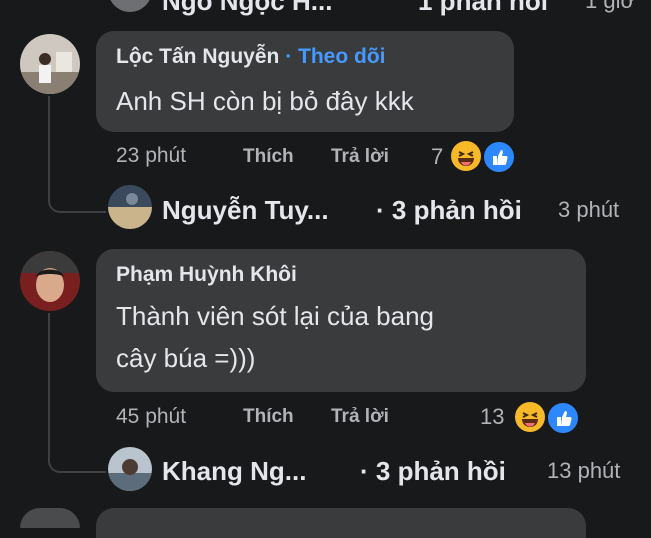 This screenshot has width=651, height=538. I want to click on avatar, so click(130, 6).